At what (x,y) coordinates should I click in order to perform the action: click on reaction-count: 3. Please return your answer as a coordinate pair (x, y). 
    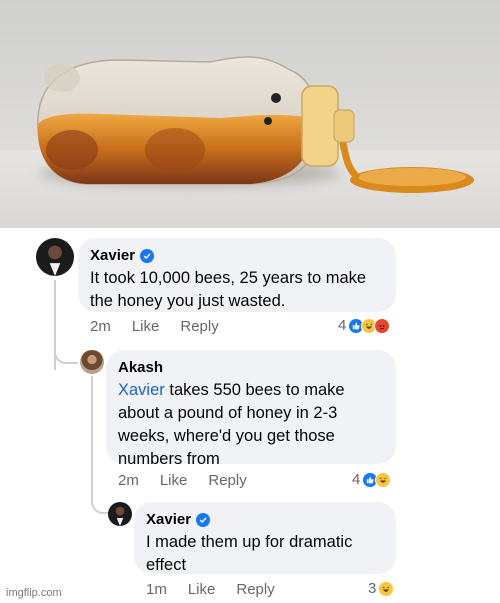
    Looking at the image, I should click on (372, 588).